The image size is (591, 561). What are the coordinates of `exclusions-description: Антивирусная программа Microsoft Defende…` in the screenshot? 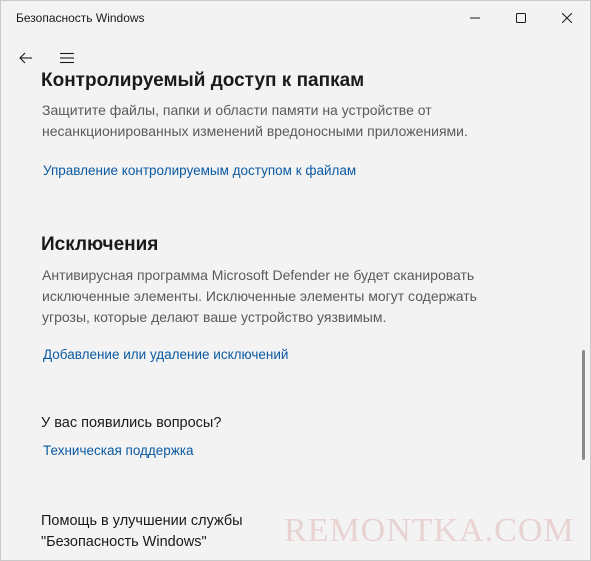 It's located at (292, 296).